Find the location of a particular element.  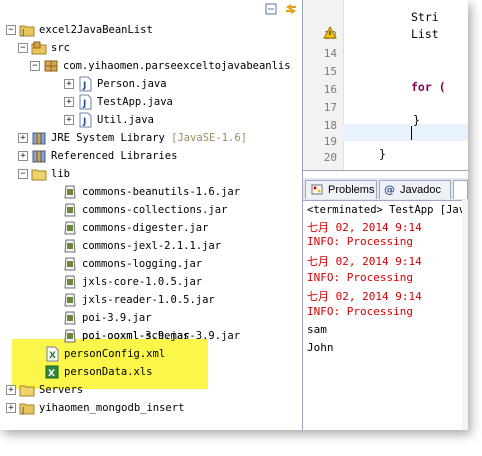

tree-item-referenced-libraries: + Referenced Libraries is located at coordinates (97, 155).